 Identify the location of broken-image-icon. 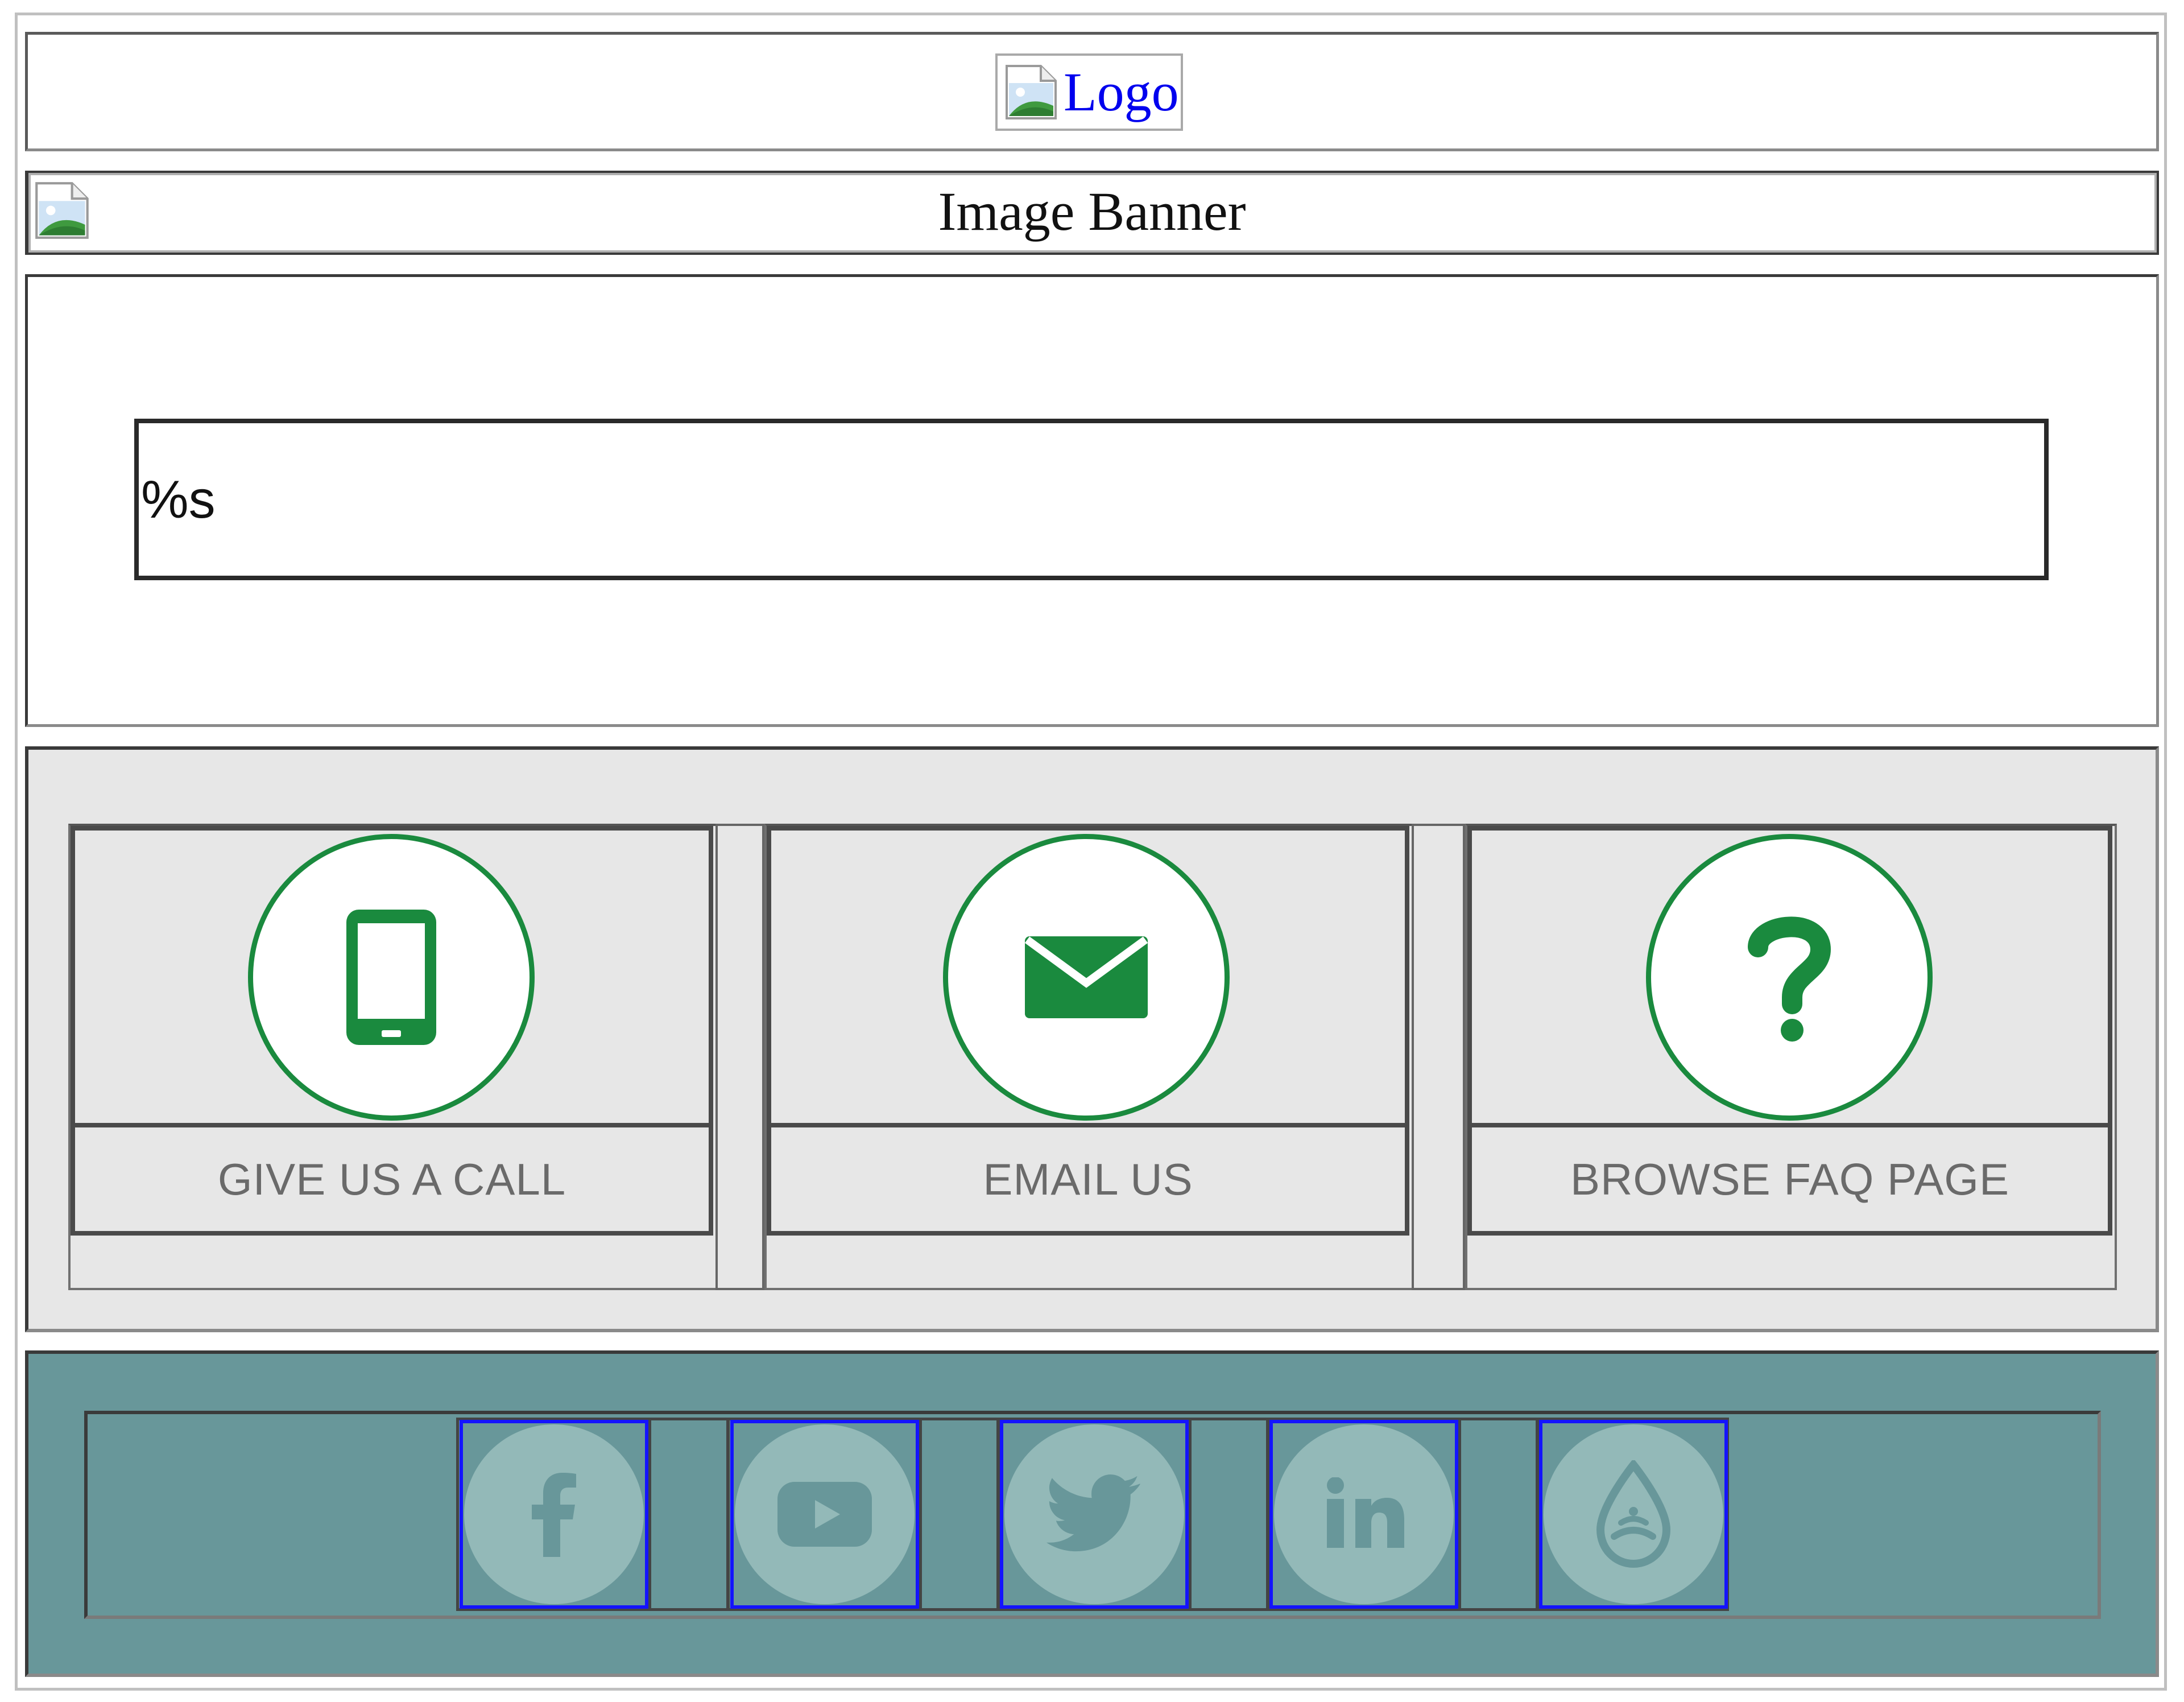
(1031, 92).